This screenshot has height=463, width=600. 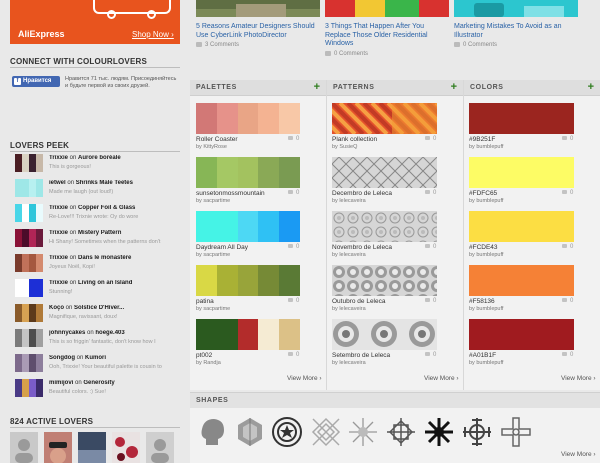 What do you see at coordinates (115, 358) in the screenshot?
I see `peek-title: Songdog on Kumori` at bounding box center [115, 358].